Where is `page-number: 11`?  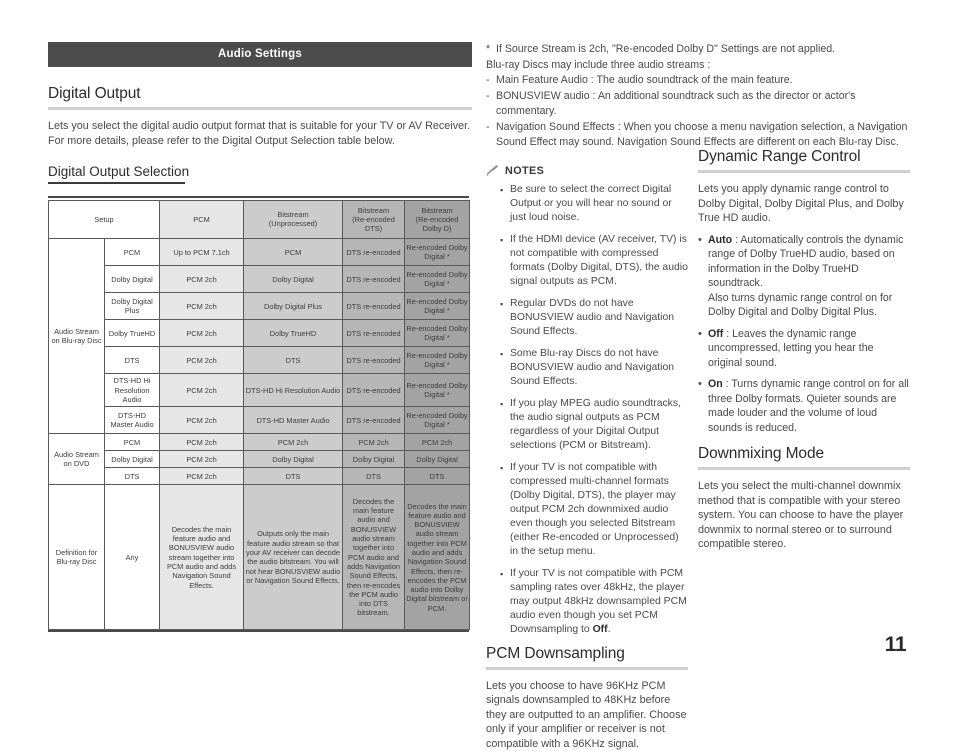 page-number: 11 is located at coordinates (895, 645).